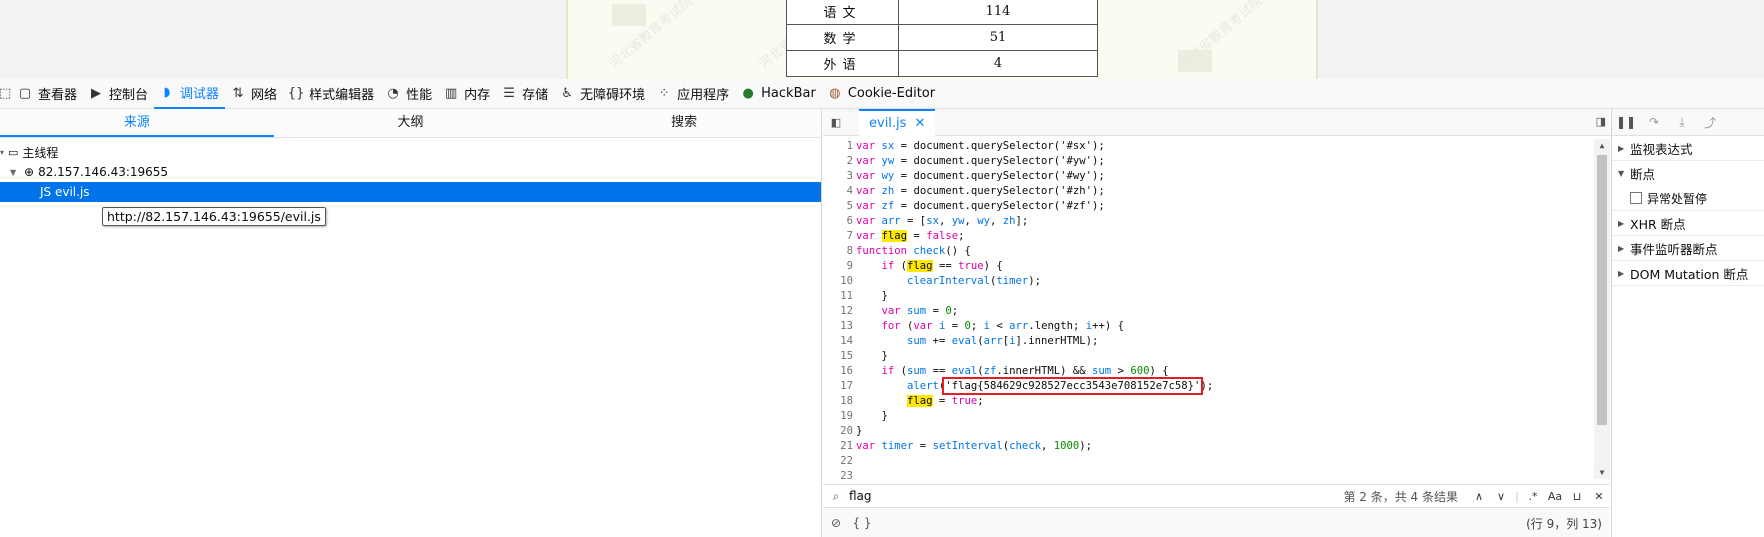 The image size is (1764, 537). What do you see at coordinates (1682, 122) in the screenshot?
I see `step-in-icon: ⤓` at bounding box center [1682, 122].